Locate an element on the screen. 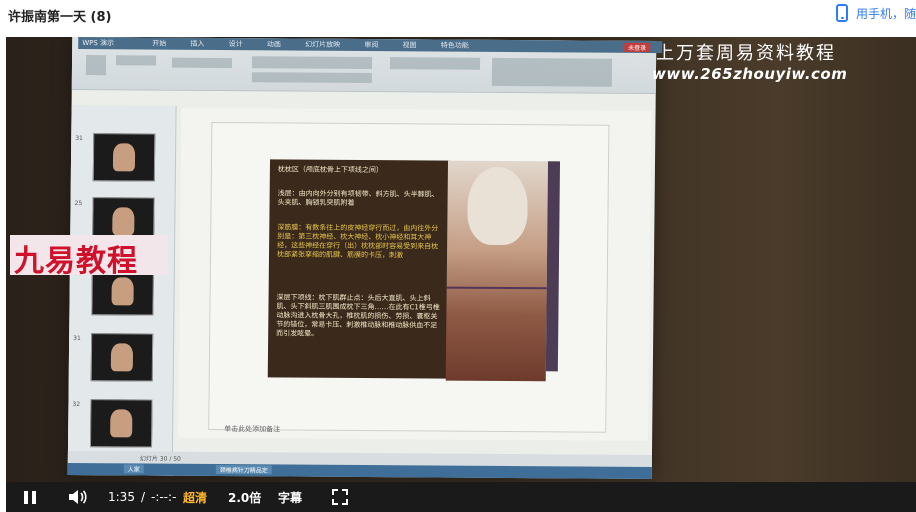 The image size is (916, 512). video-title: 许振南第一天 (8) is located at coordinates (60, 17).